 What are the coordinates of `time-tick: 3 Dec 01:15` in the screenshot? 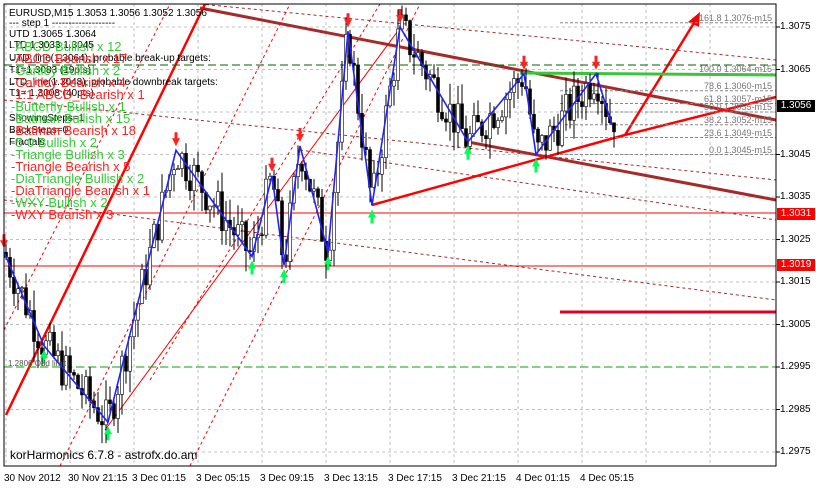 It's located at (159, 478).